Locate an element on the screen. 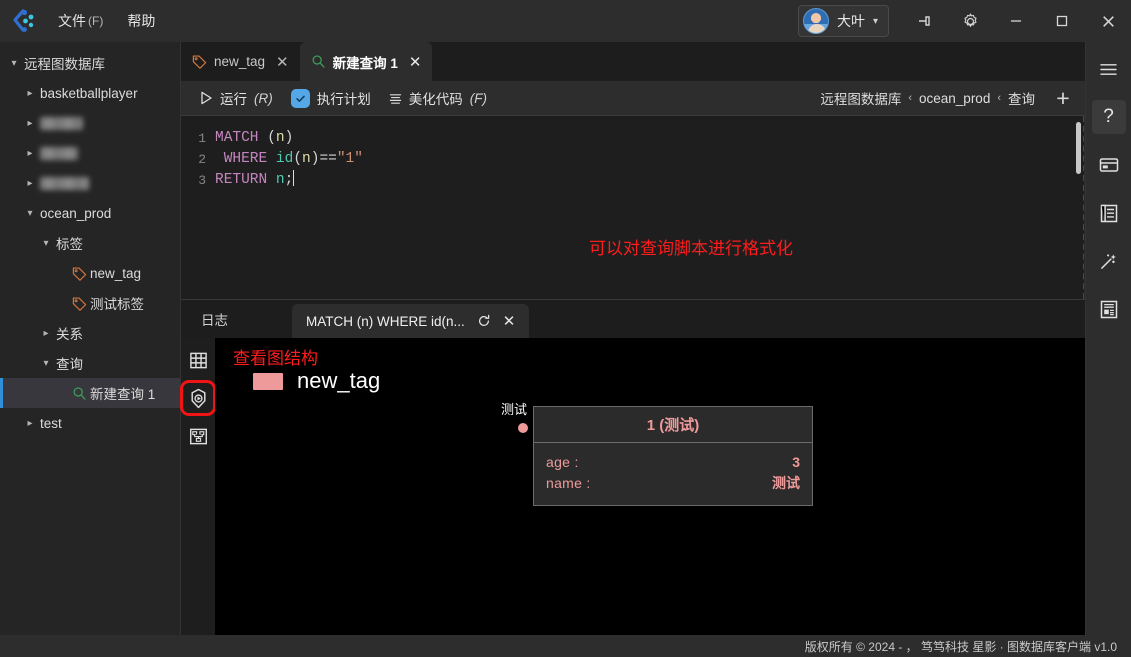 The width and height of the screenshot is (1131, 657). sidebar-item-label: new_tag is located at coordinates (116, 273).